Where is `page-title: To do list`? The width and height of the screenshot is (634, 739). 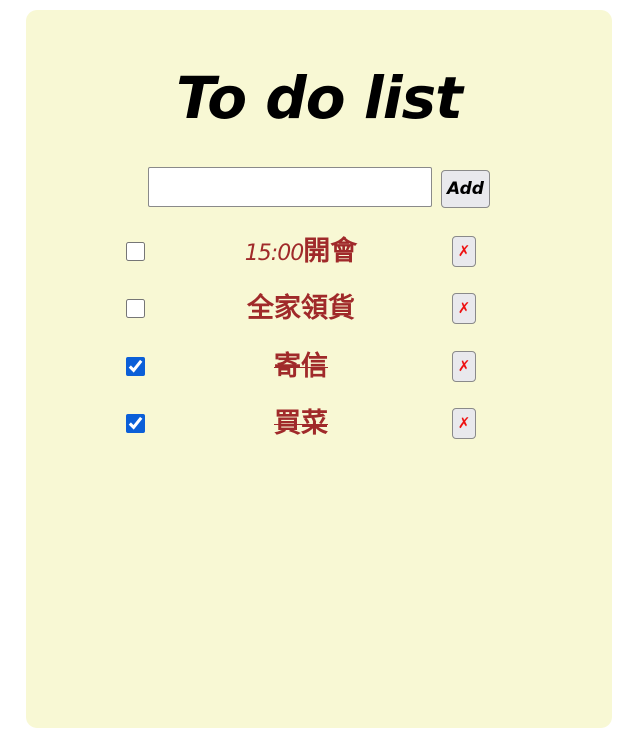
page-title: To do list is located at coordinates (319, 98).